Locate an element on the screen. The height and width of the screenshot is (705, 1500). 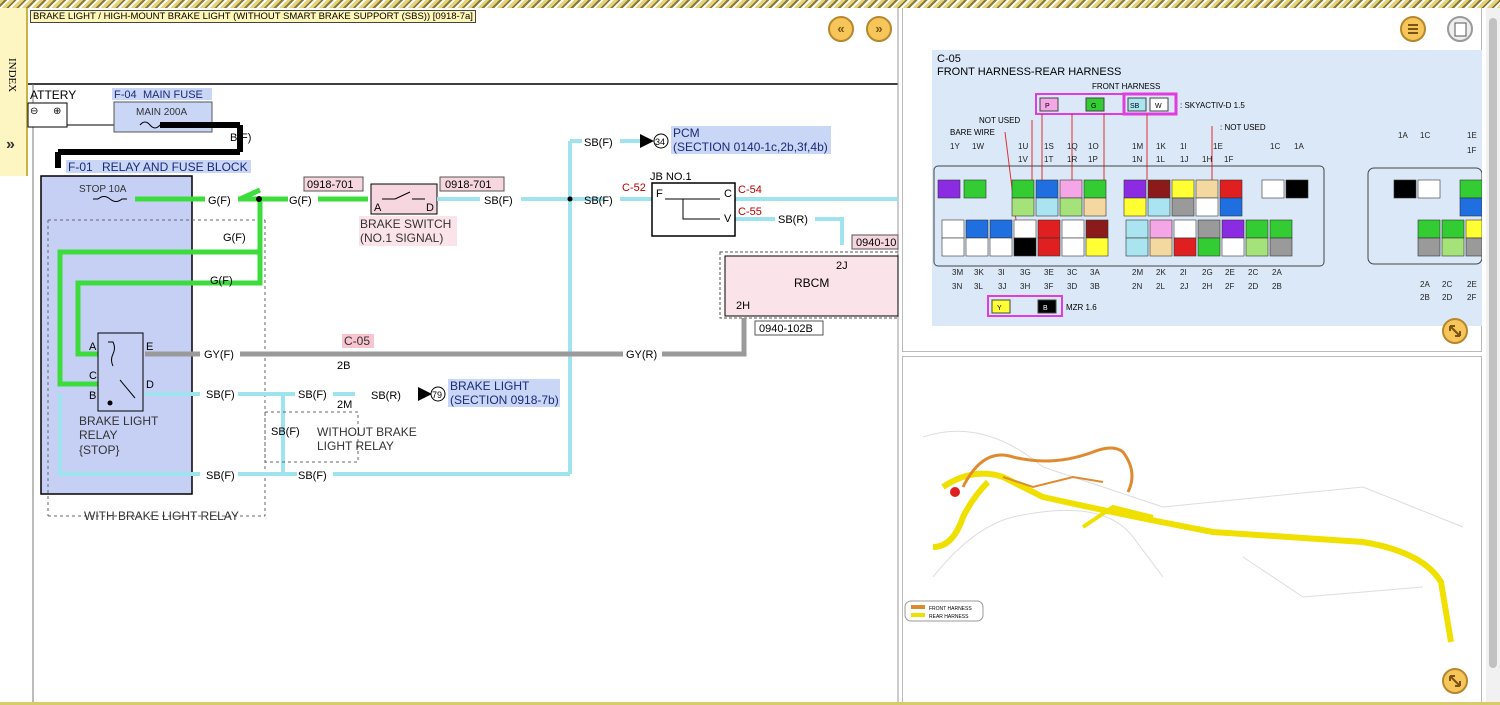
pcm-ref: 34 is located at coordinates (660, 142).